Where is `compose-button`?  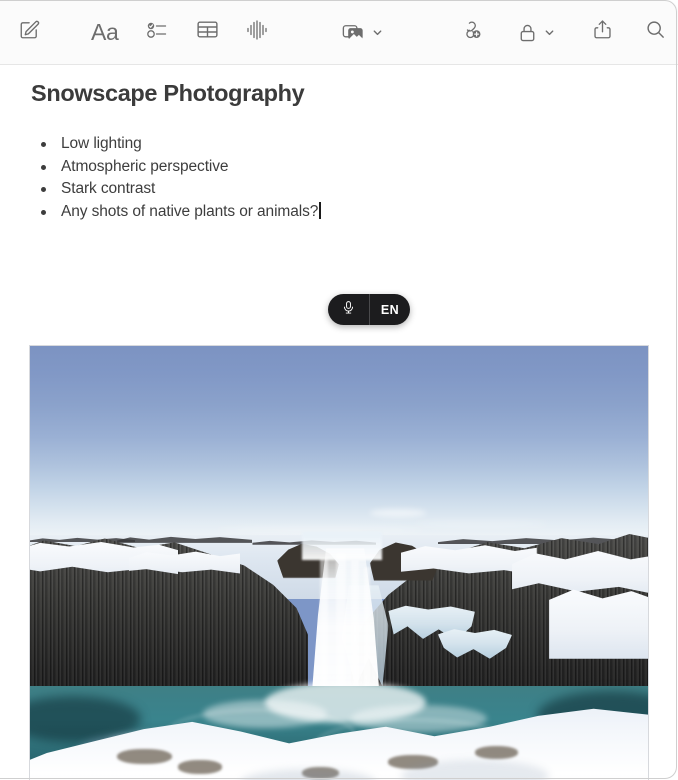
compose-button is located at coordinates (29, 32).